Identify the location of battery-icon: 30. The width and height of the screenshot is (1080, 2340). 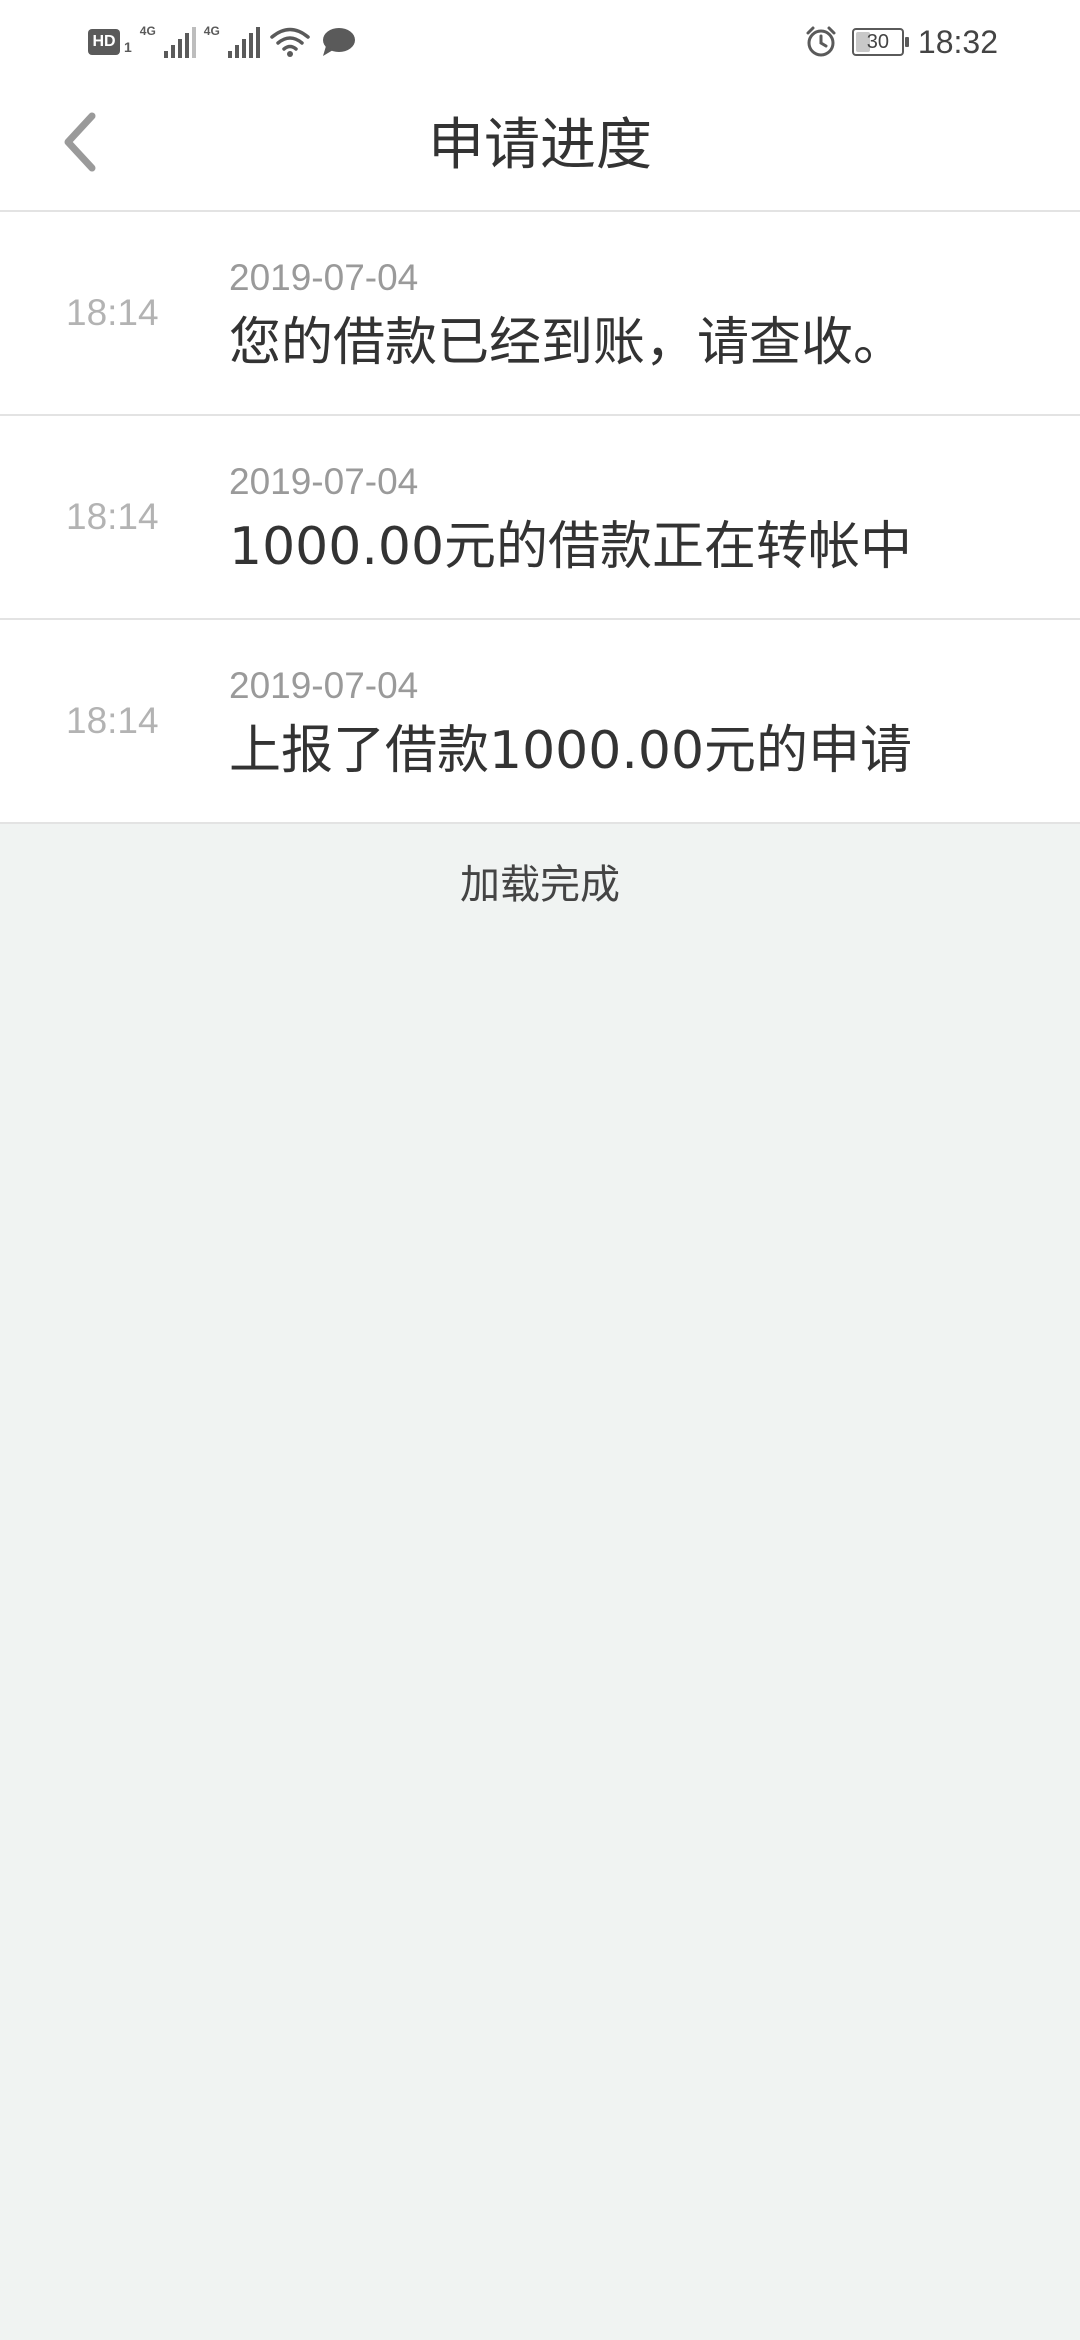
(880, 42).